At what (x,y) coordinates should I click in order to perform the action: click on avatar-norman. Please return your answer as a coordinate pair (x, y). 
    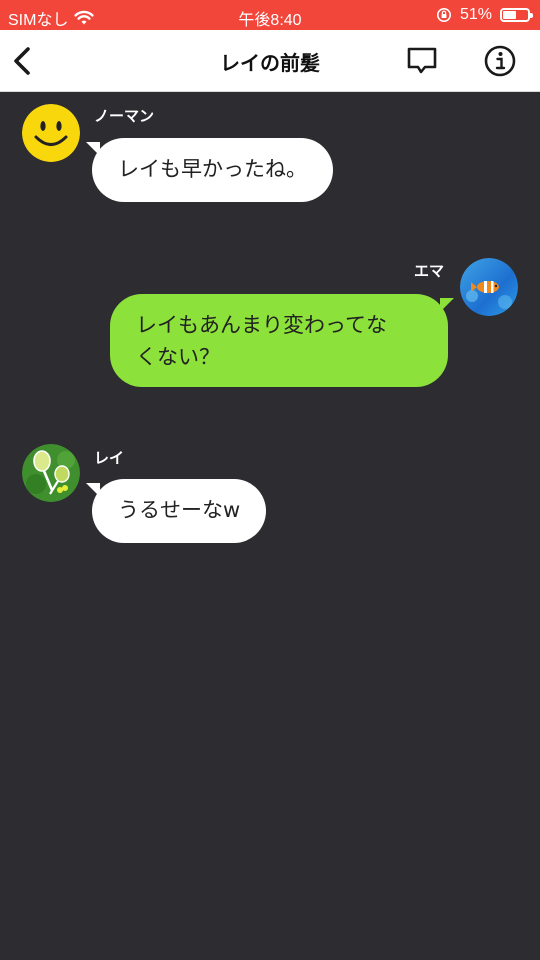
    Looking at the image, I should click on (51, 133).